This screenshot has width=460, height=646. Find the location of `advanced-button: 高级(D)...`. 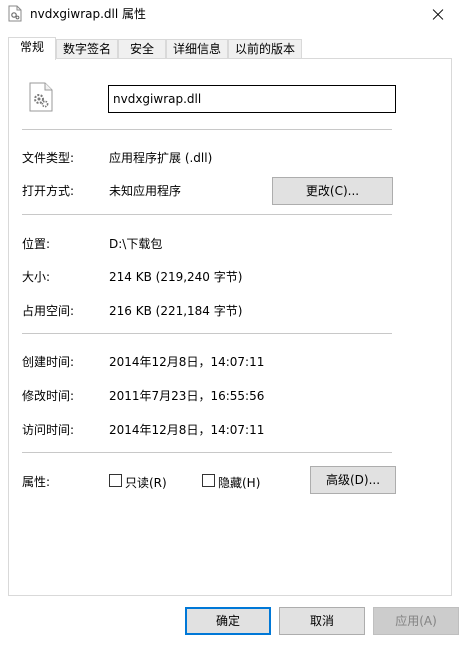

advanced-button: 高级(D)... is located at coordinates (353, 480).